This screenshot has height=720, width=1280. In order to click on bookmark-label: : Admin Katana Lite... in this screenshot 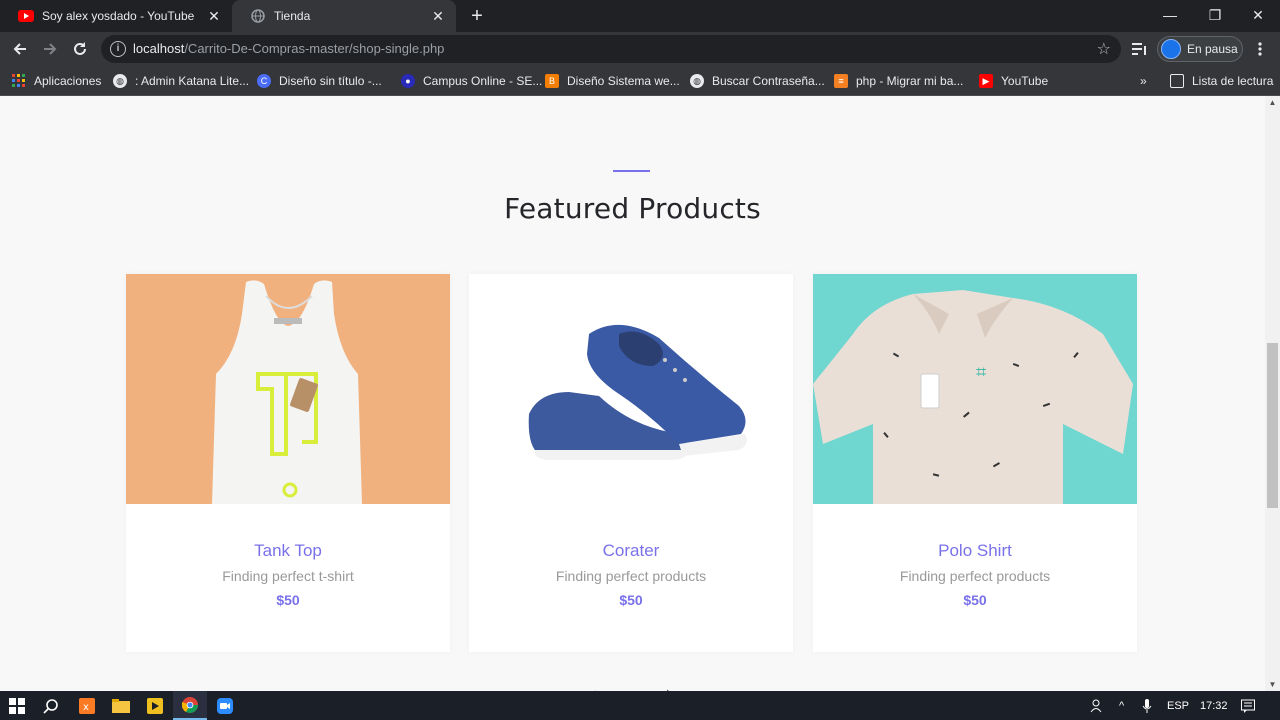, I will do `click(192, 81)`.